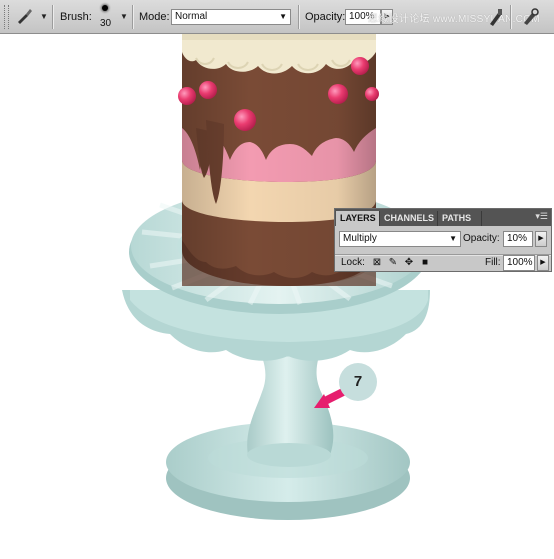 The image size is (554, 559). Describe the element at coordinates (543, 263) in the screenshot. I see `fill-stepper: ▶` at that location.